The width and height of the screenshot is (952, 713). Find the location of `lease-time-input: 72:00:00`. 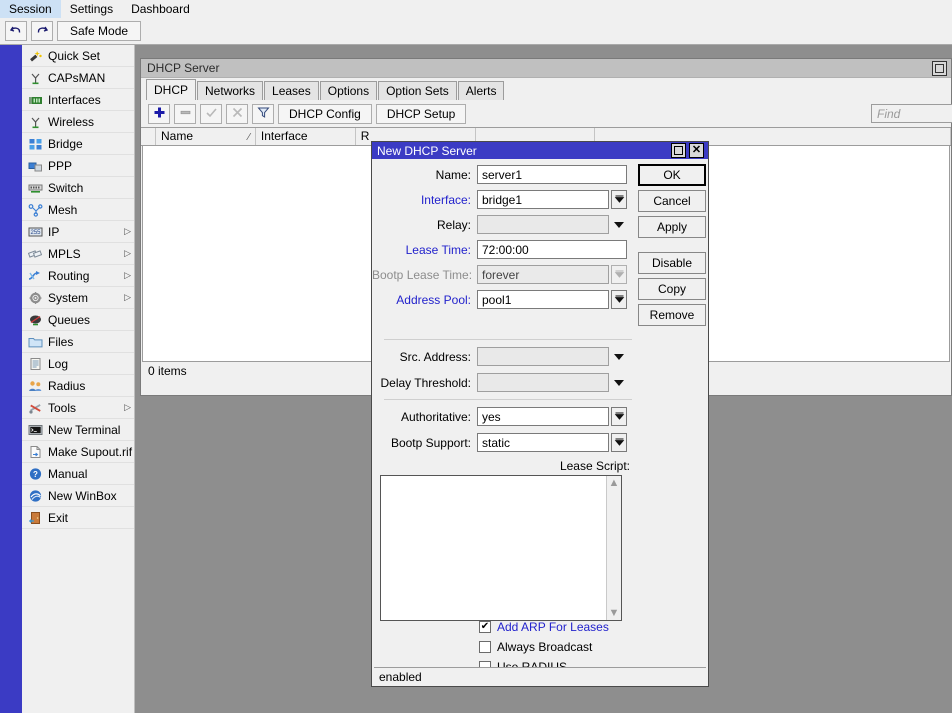

lease-time-input: 72:00:00 is located at coordinates (552, 249).